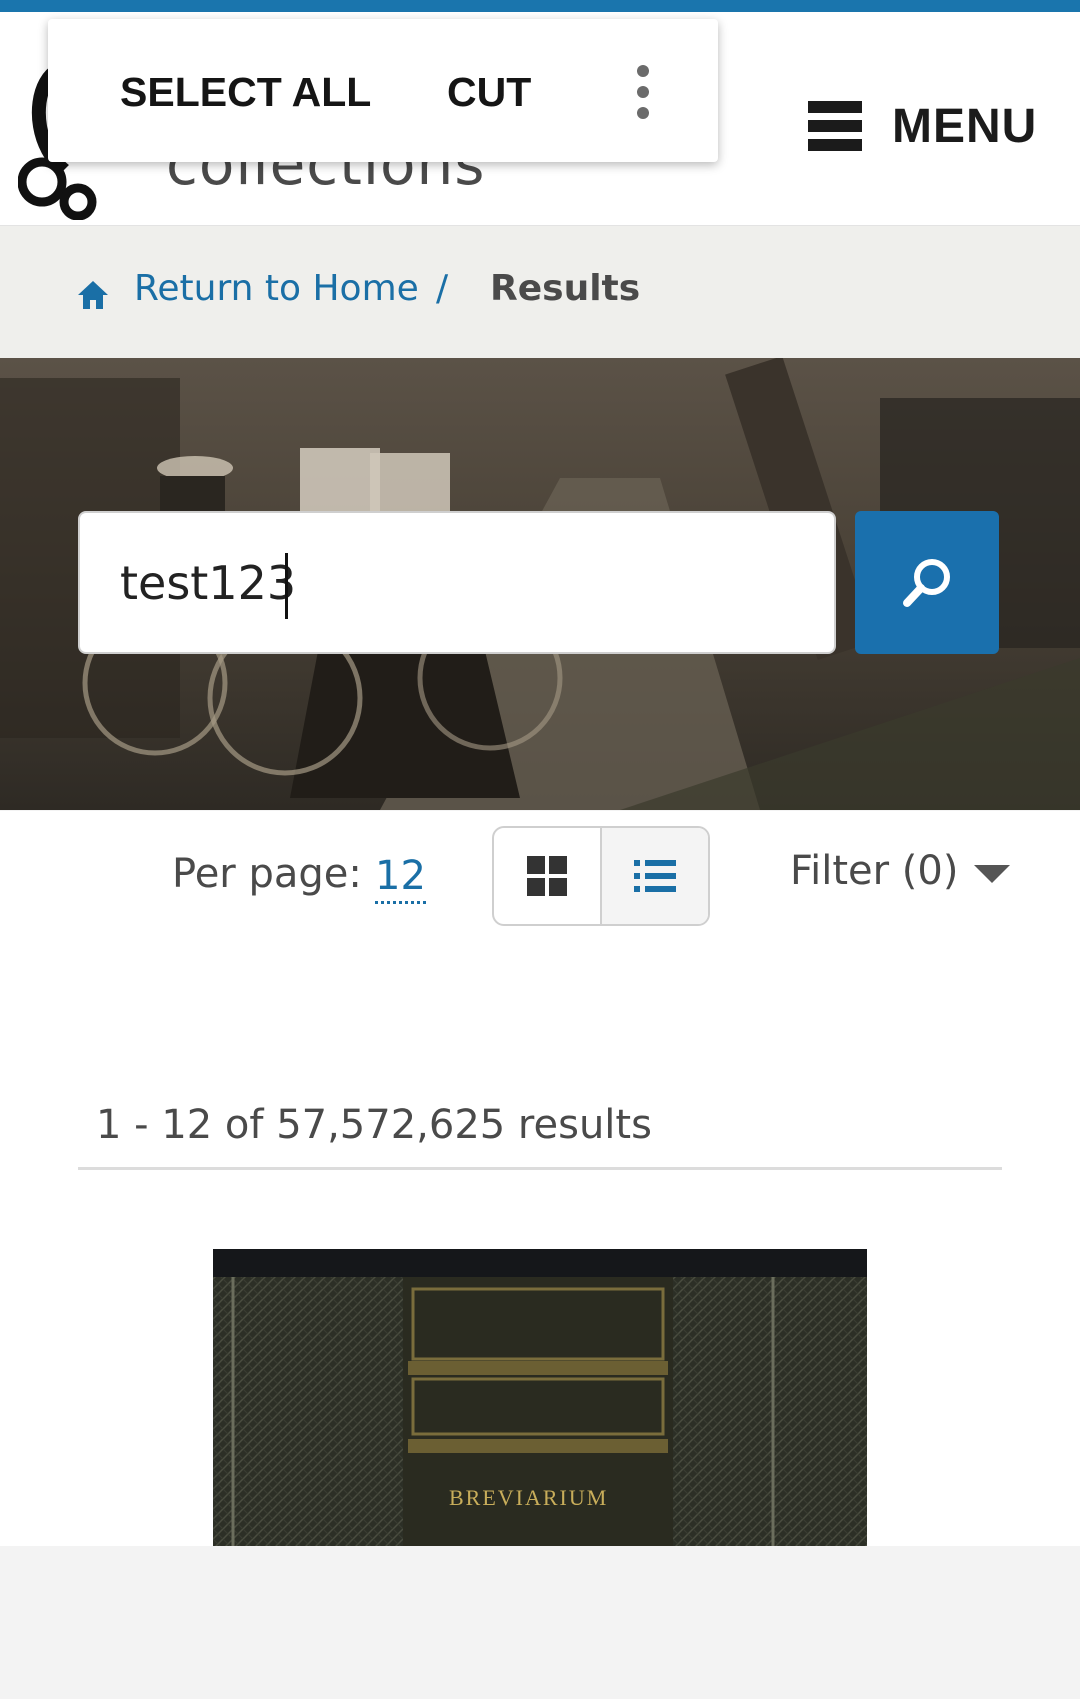 This screenshot has height=1699, width=1080. I want to click on menu-label: MENU, so click(965, 126).